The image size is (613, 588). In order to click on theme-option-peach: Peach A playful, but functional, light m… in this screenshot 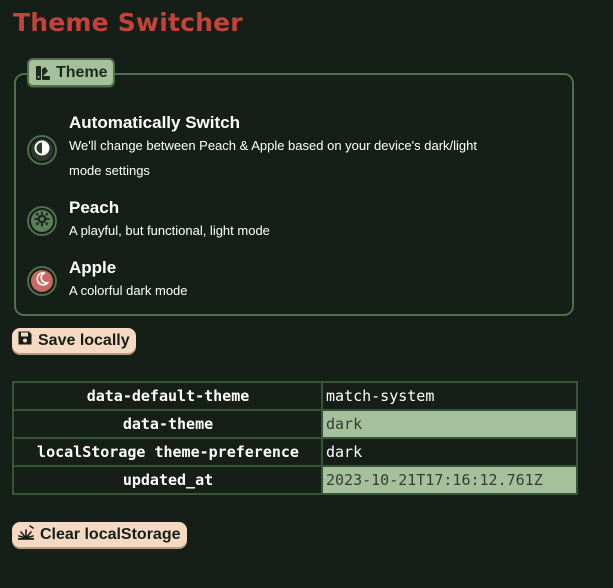, I will do `click(148, 220)`.